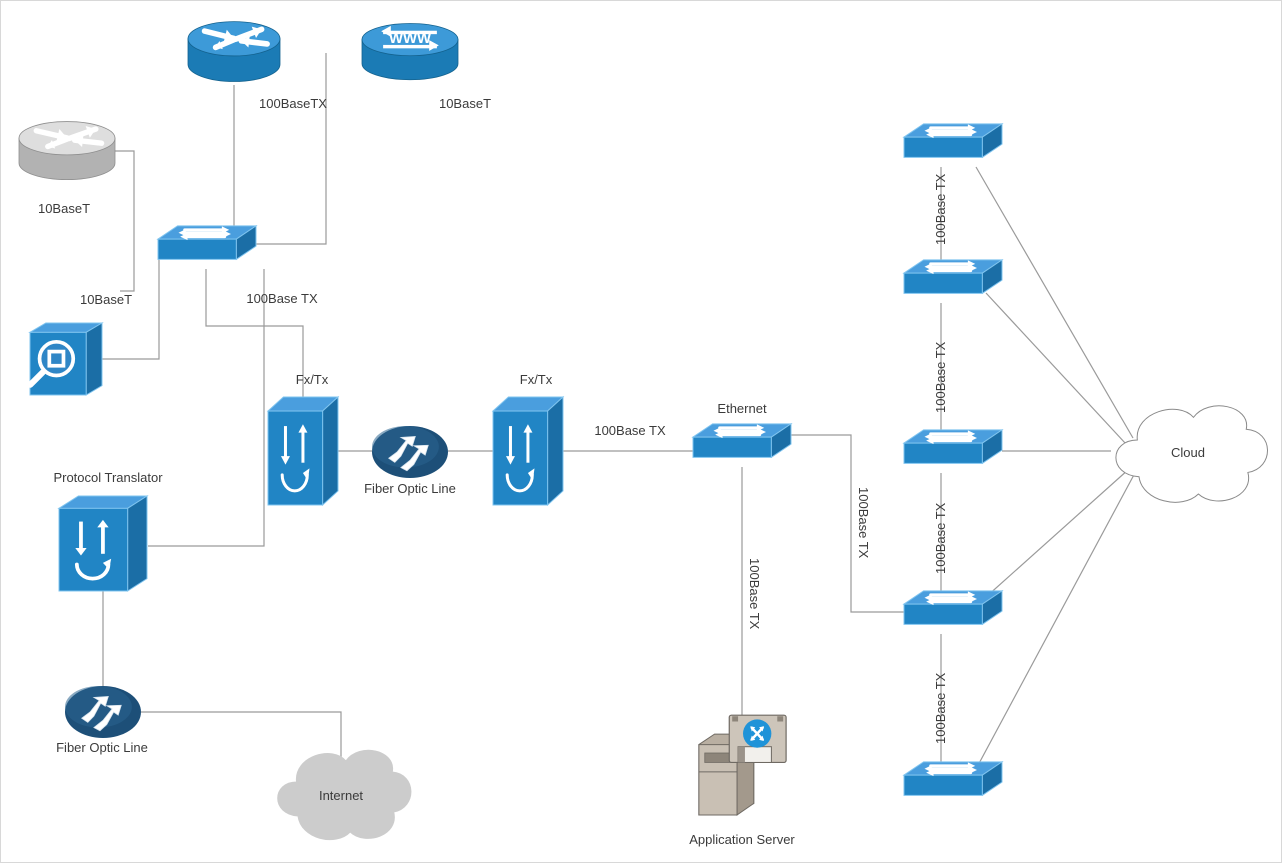 This screenshot has width=1282, height=863. What do you see at coordinates (254, 333) in the screenshot?
I see `switch-to-media-converter` at bounding box center [254, 333].